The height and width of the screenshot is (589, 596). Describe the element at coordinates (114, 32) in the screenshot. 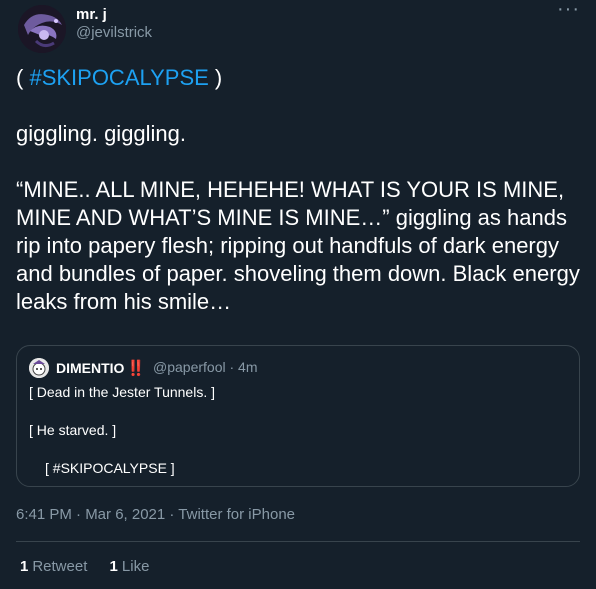

I see `author-handle: @jevilstrick` at that location.